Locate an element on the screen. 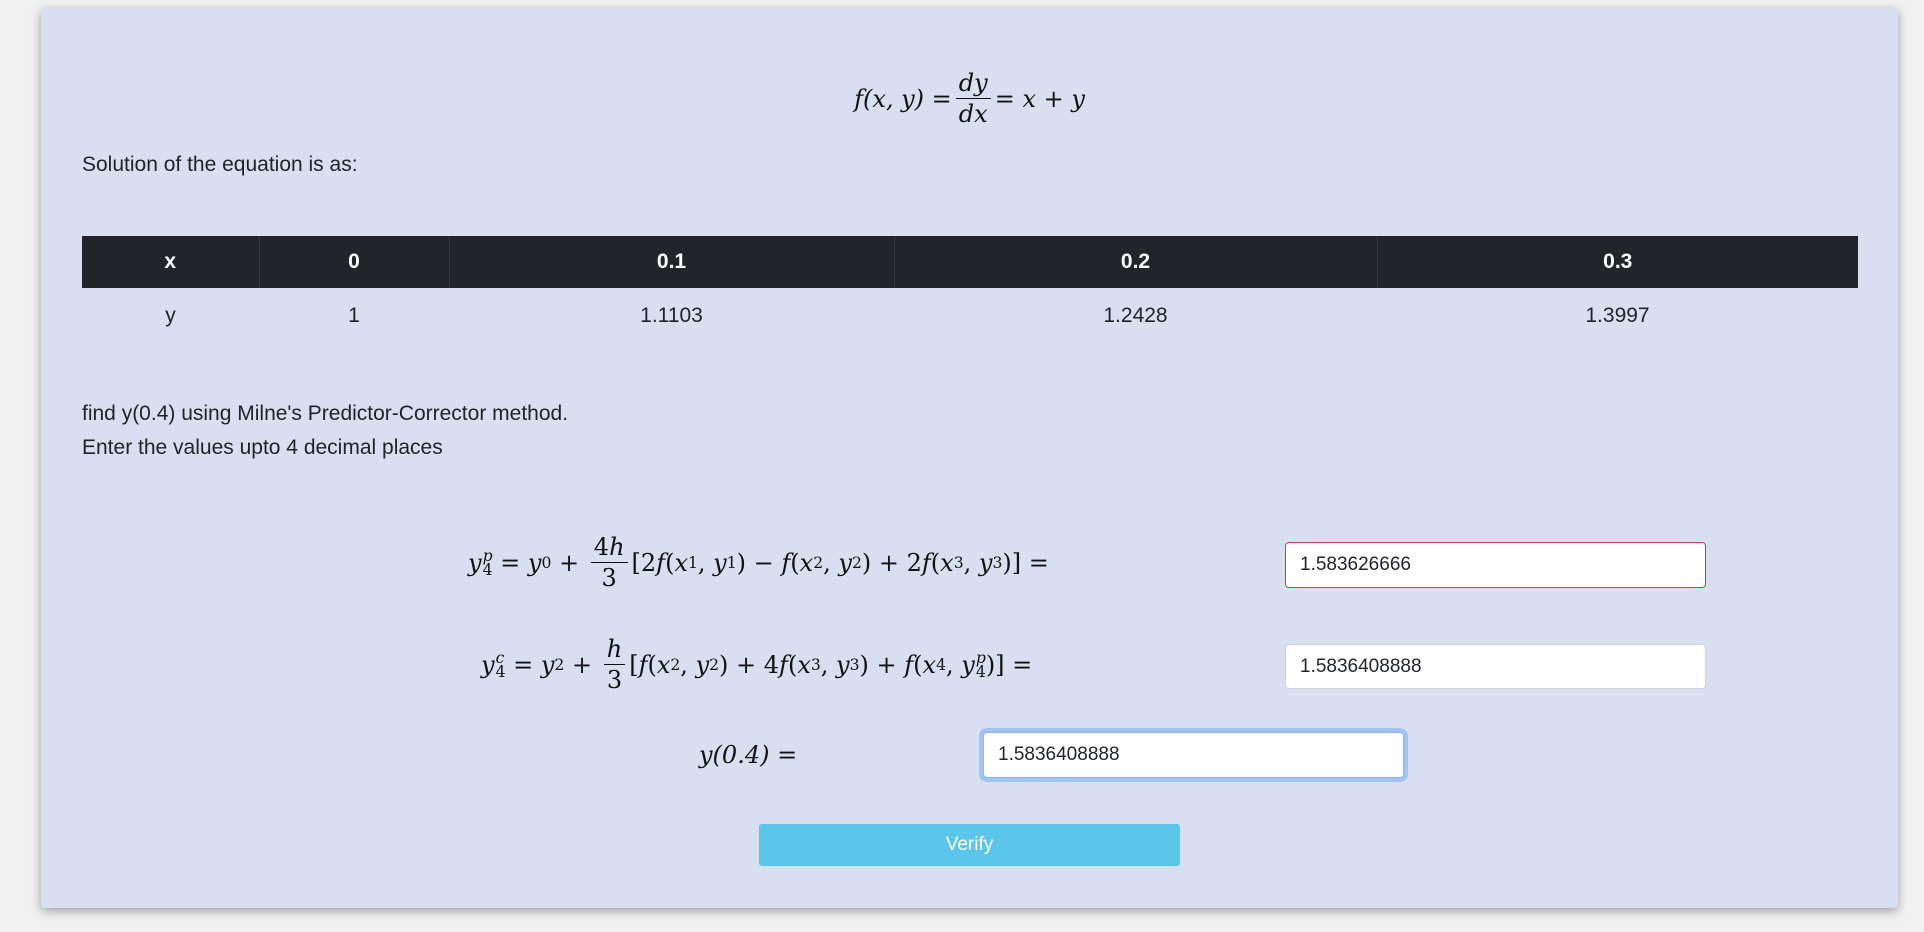 The width and height of the screenshot is (1924, 932). verify-button: Verify is located at coordinates (969, 845).